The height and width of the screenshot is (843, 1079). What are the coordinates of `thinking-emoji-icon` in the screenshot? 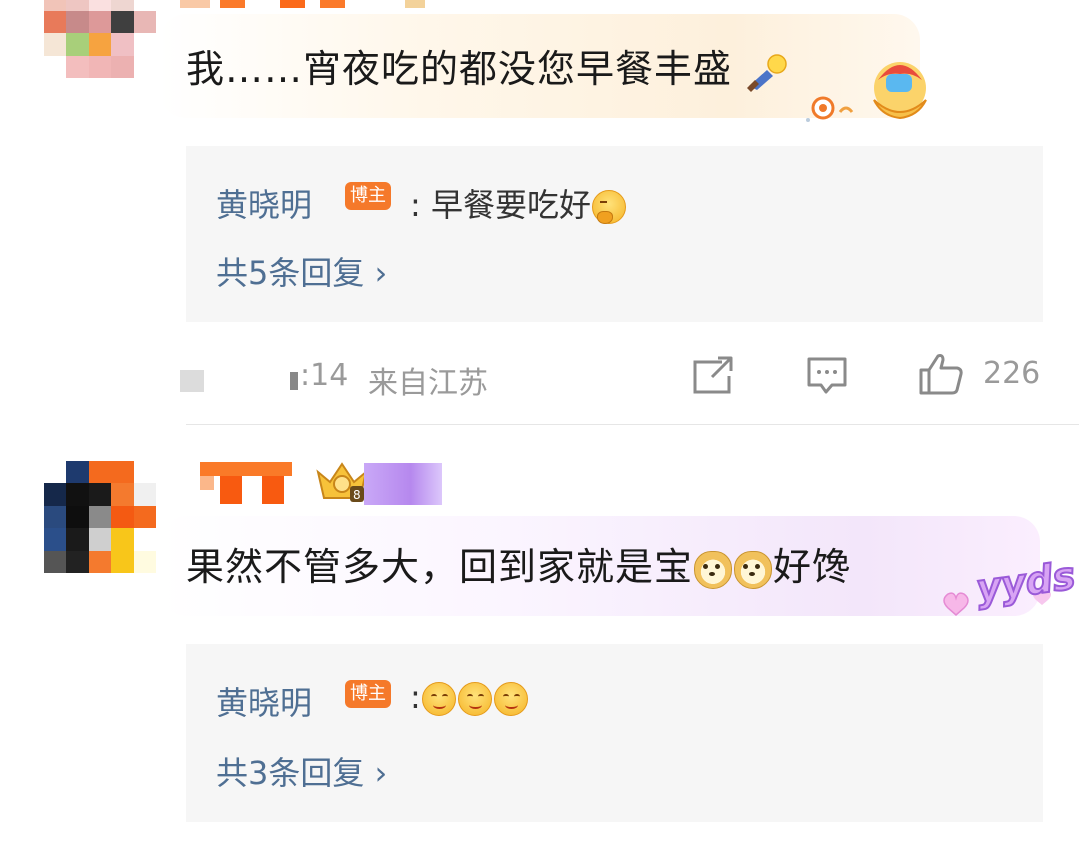 It's located at (608, 207).